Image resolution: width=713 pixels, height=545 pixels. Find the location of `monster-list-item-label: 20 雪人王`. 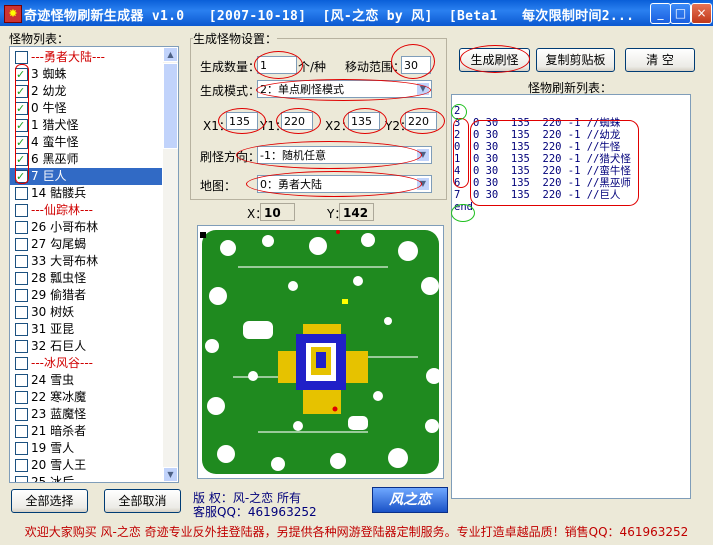

monster-list-item-label: 20 雪人王 is located at coordinates (59, 465).